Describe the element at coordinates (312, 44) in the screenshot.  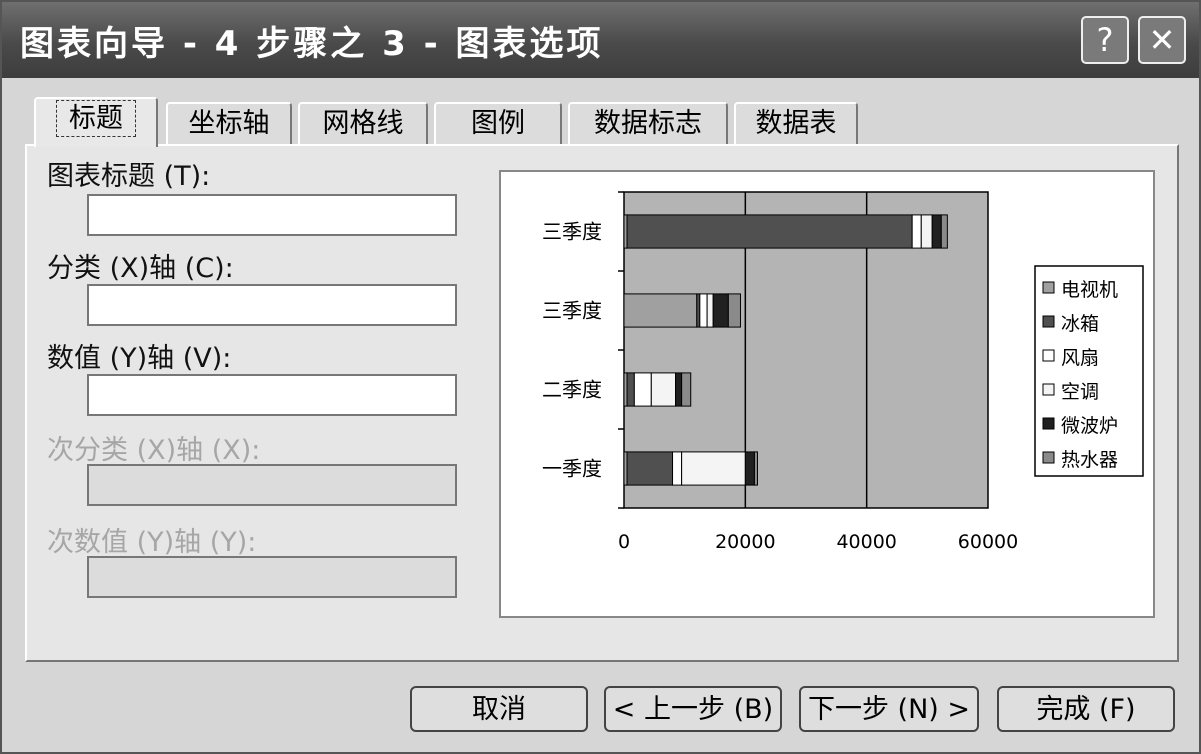
I see `window-title: 图表向导 - 4 步骤之 3 - 图表选项` at that location.